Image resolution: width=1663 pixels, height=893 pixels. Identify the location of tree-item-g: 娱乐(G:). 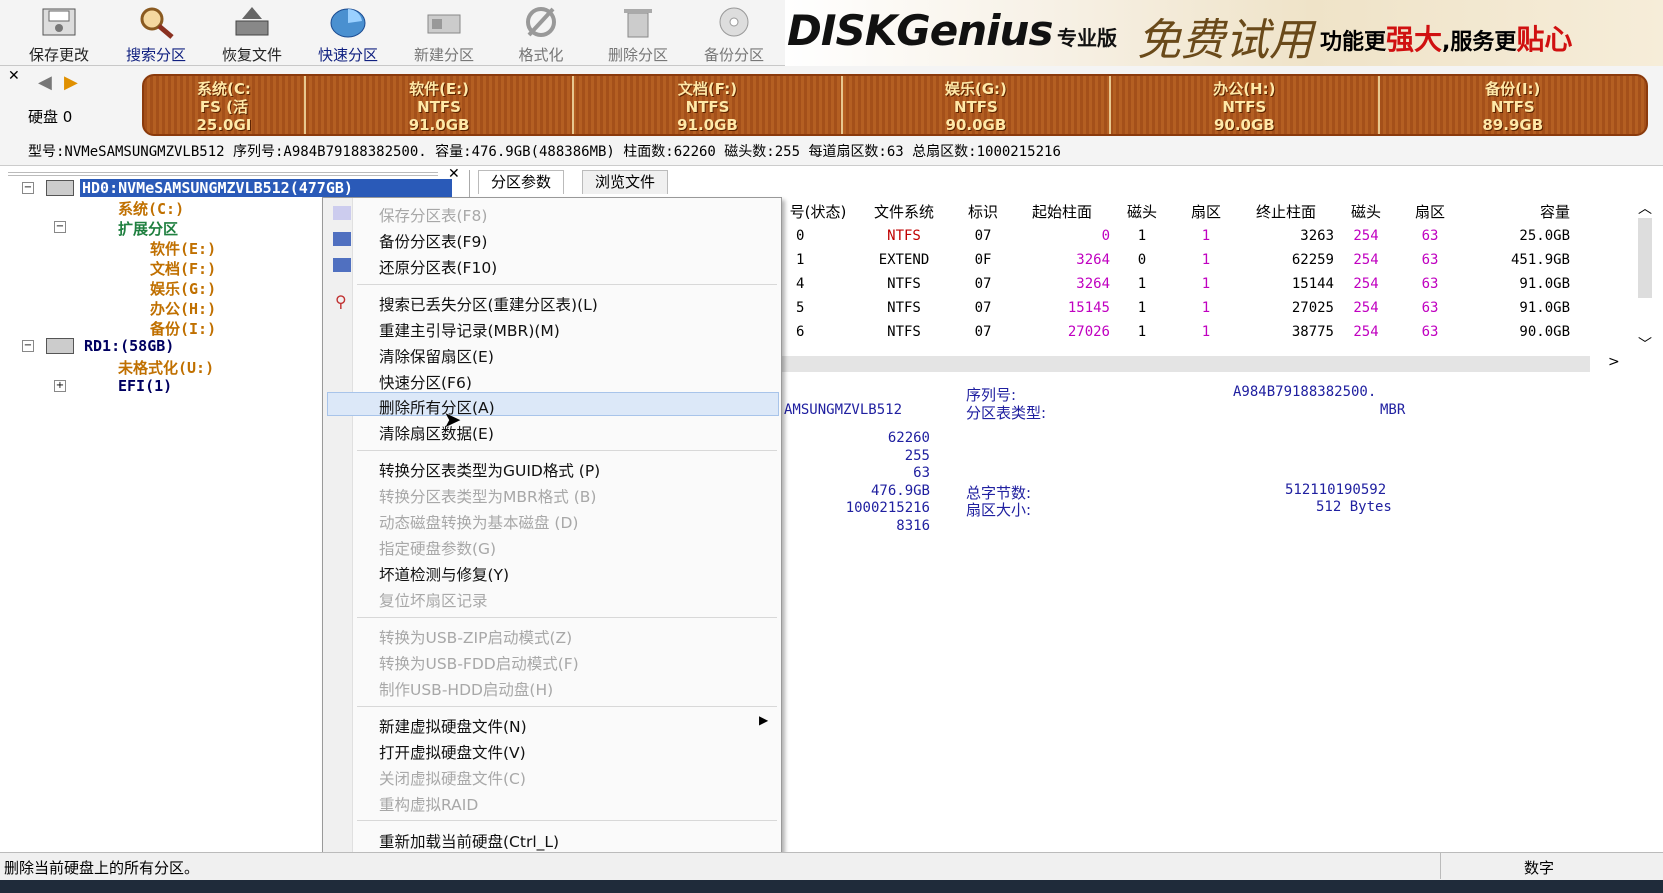
(183, 288).